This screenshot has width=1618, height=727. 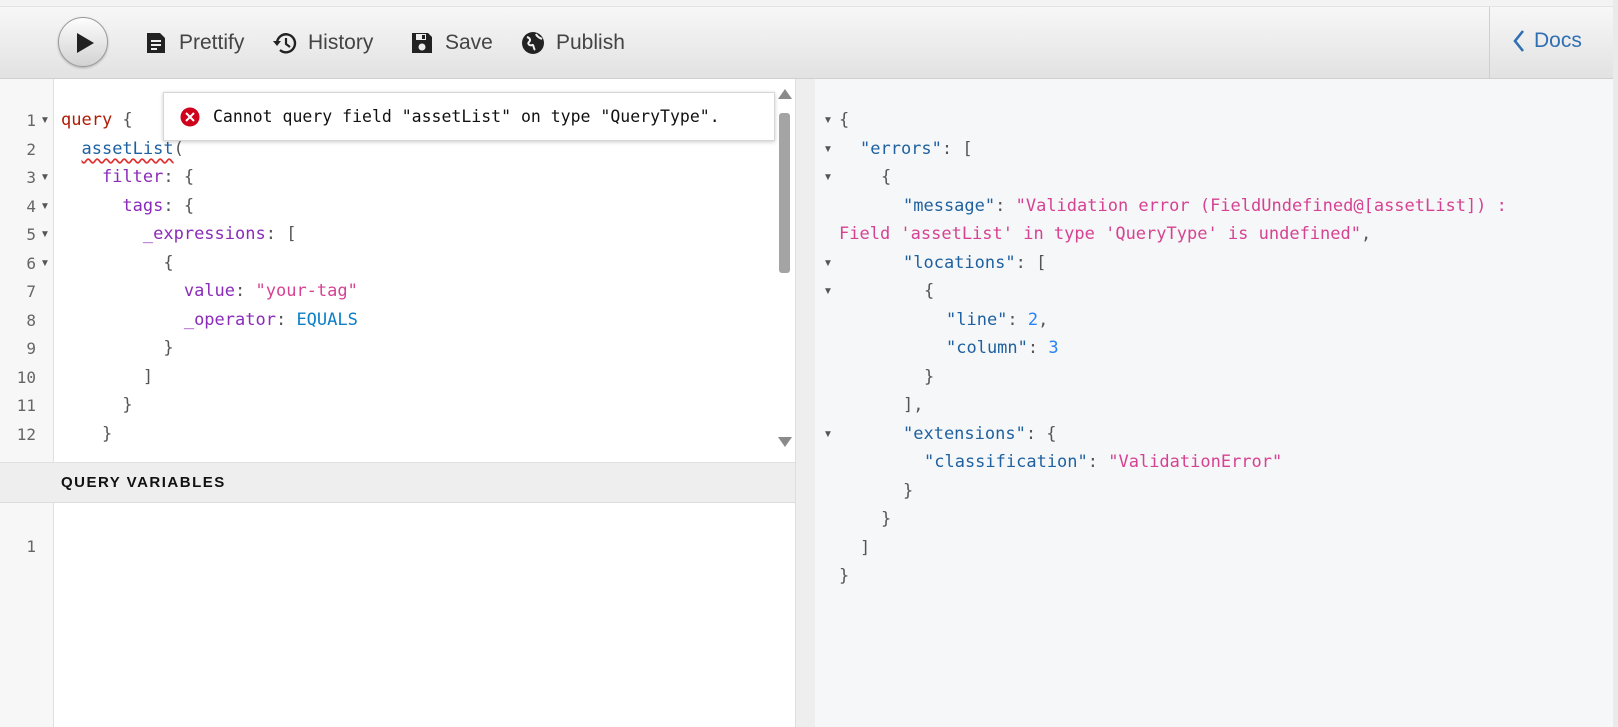 I want to click on result-line: "errors": [, so click(x=916, y=149).